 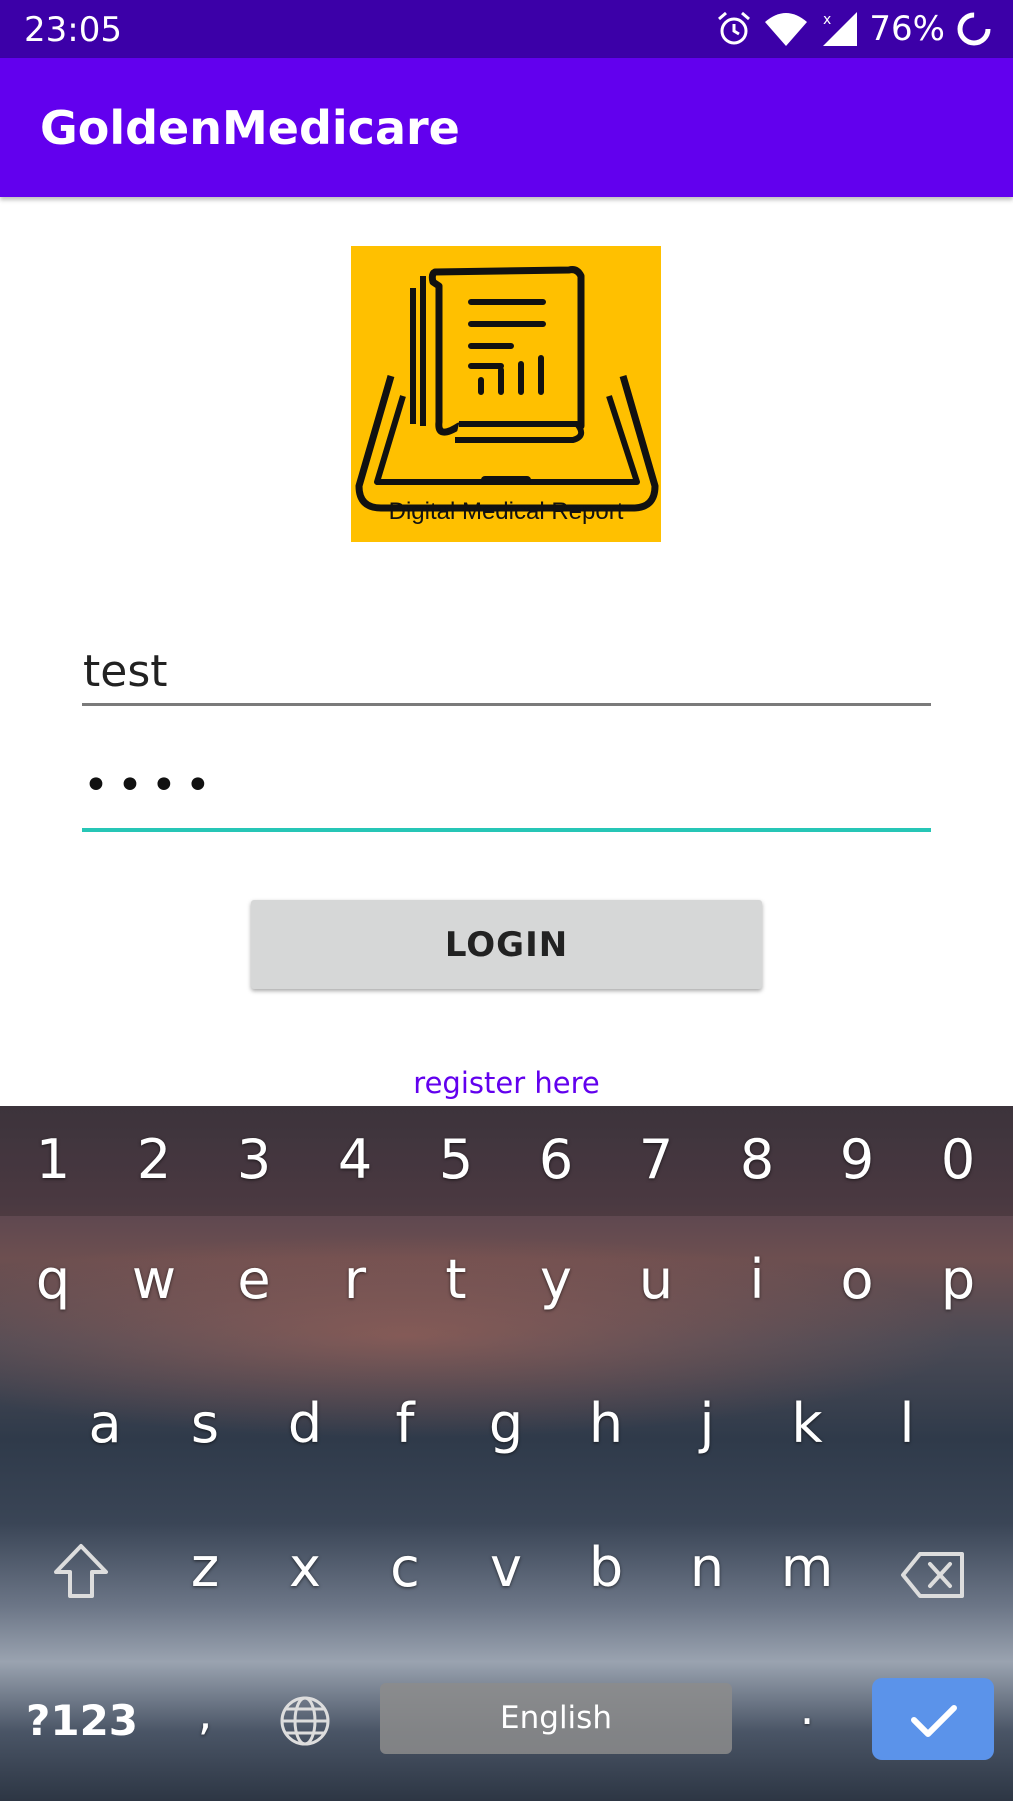 I want to click on globe-icon, so click(x=305, y=1721).